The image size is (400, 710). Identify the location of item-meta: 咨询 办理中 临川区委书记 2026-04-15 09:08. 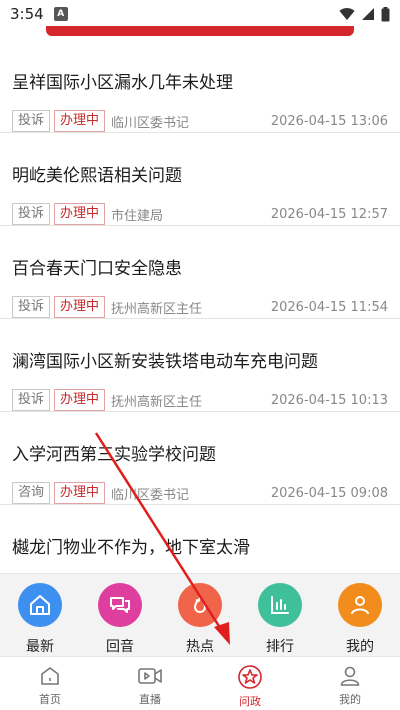
(200, 493).